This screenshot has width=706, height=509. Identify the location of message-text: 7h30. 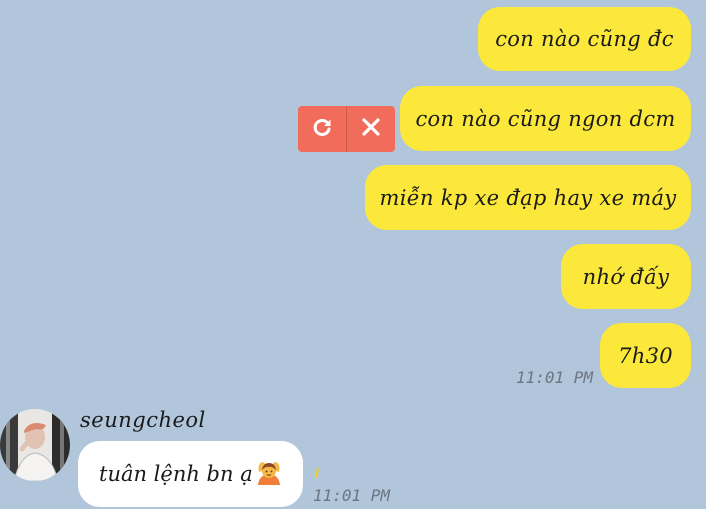
(645, 355).